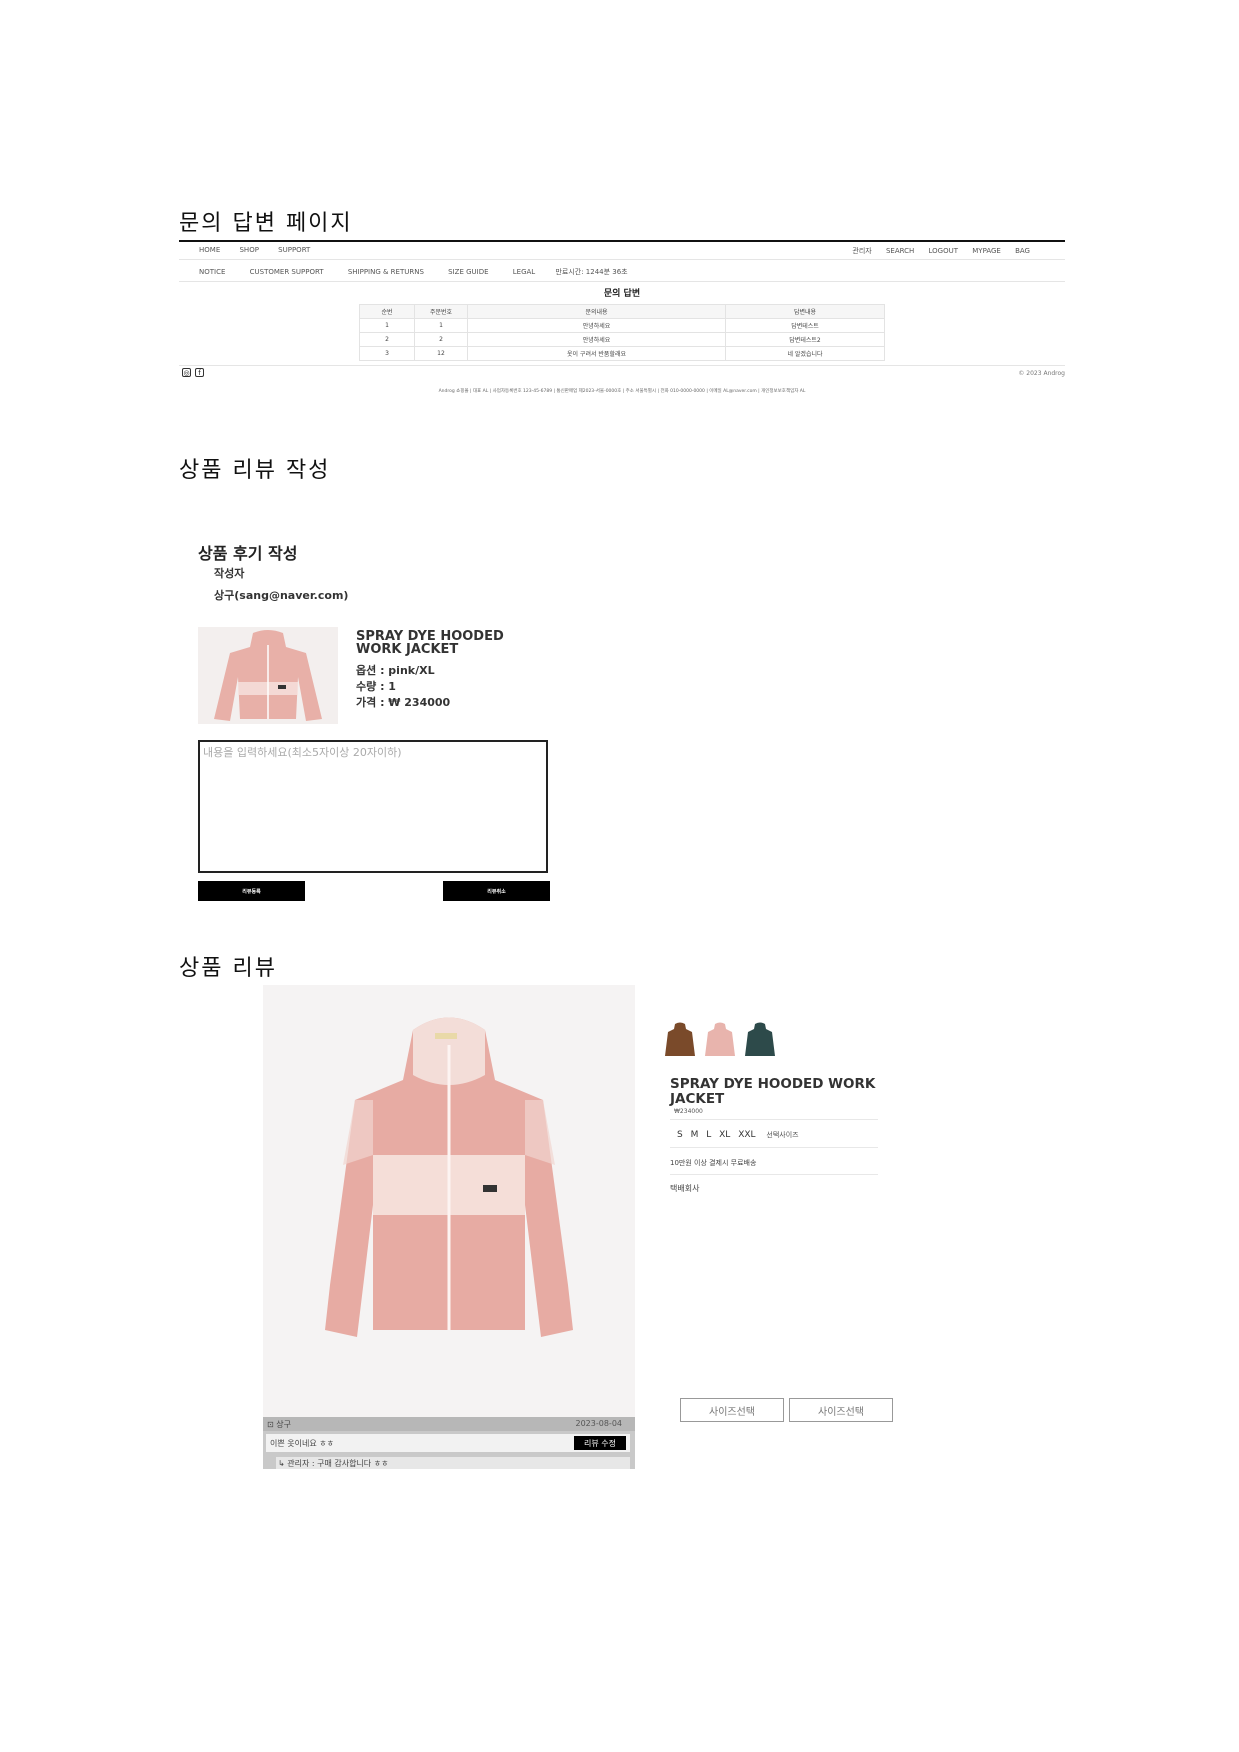 Image resolution: width=1239 pixels, height=1752 pixels. What do you see at coordinates (695, 1135) in the screenshot?
I see `size-option-m: M` at bounding box center [695, 1135].